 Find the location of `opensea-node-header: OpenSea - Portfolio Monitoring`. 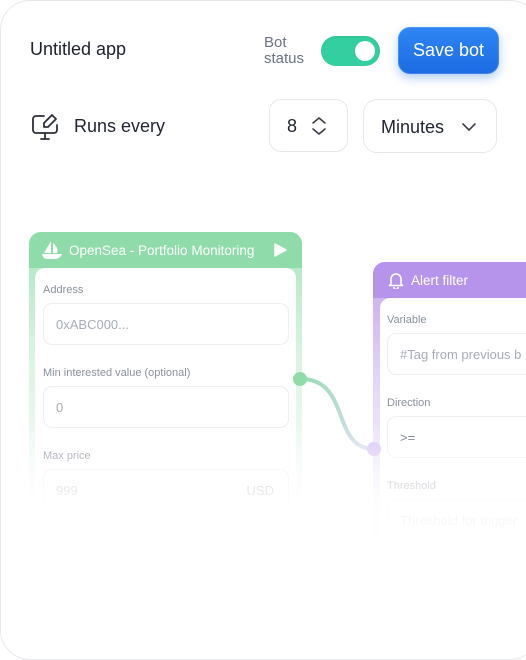

opensea-node-header: OpenSea - Portfolio Monitoring is located at coordinates (165, 250).